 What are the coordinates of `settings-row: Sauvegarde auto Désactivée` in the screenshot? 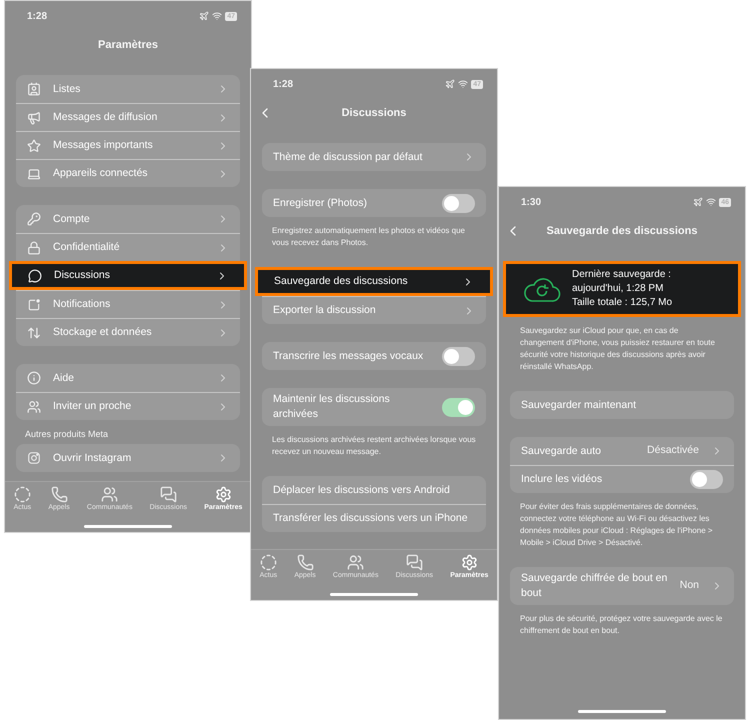 It's located at (622, 451).